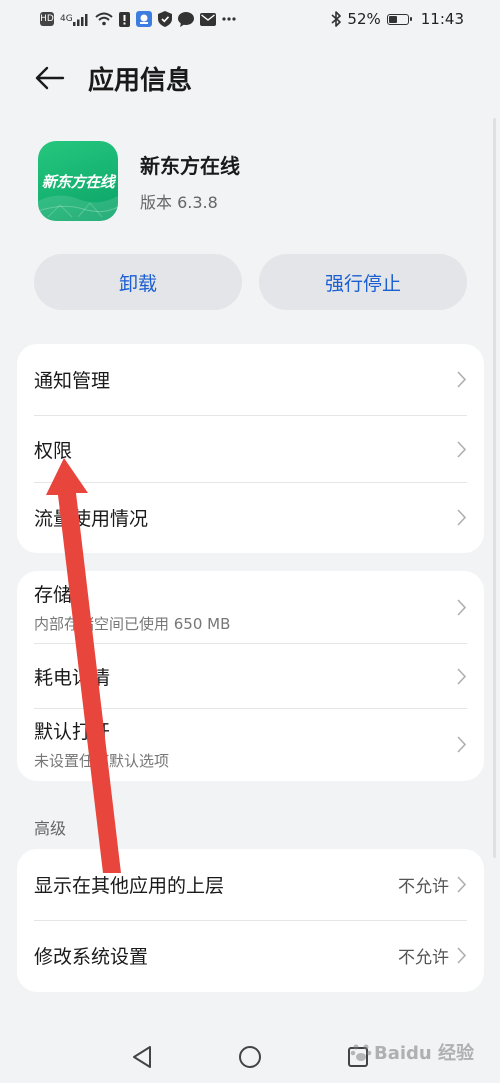 The width and height of the screenshot is (500, 1083). I want to click on row-label: 通知管理, so click(72, 381).